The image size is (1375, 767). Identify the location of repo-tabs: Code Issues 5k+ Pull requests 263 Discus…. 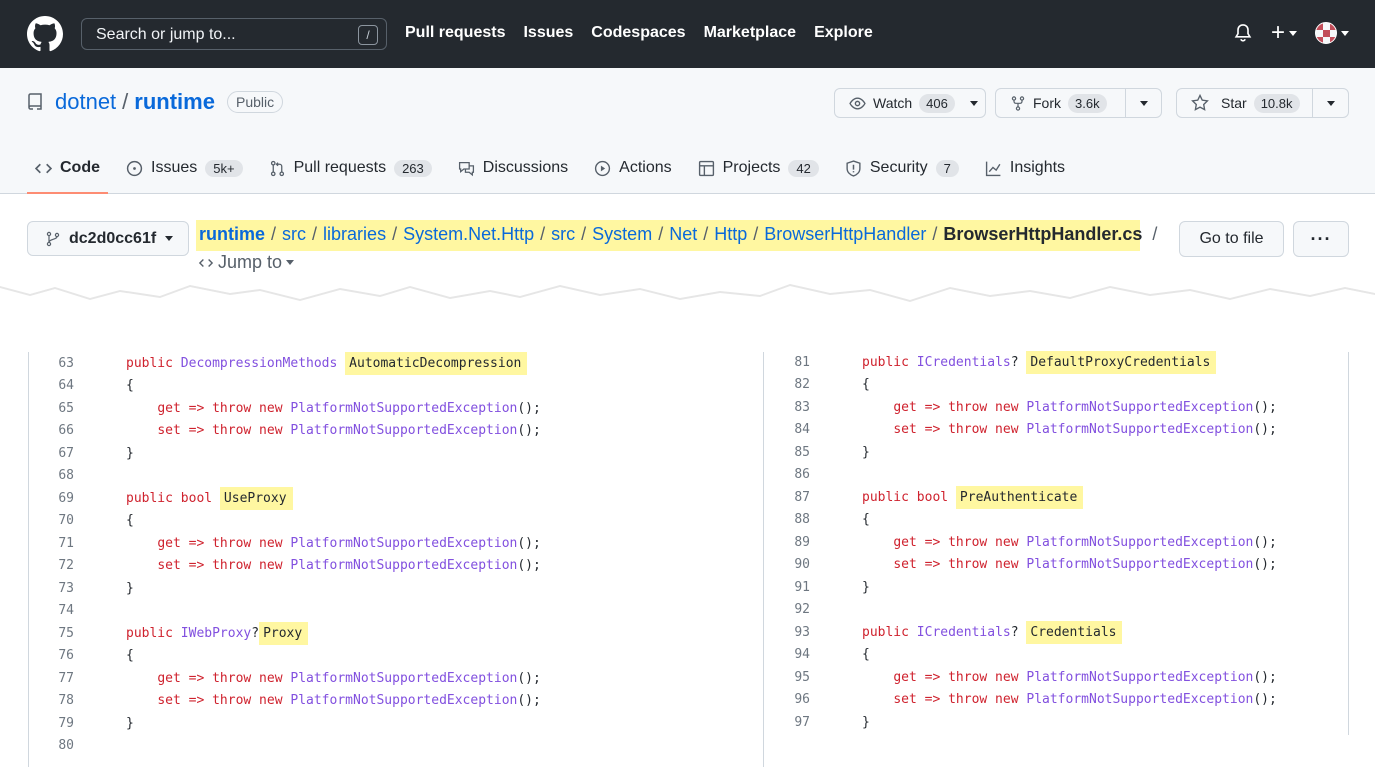
(546, 175).